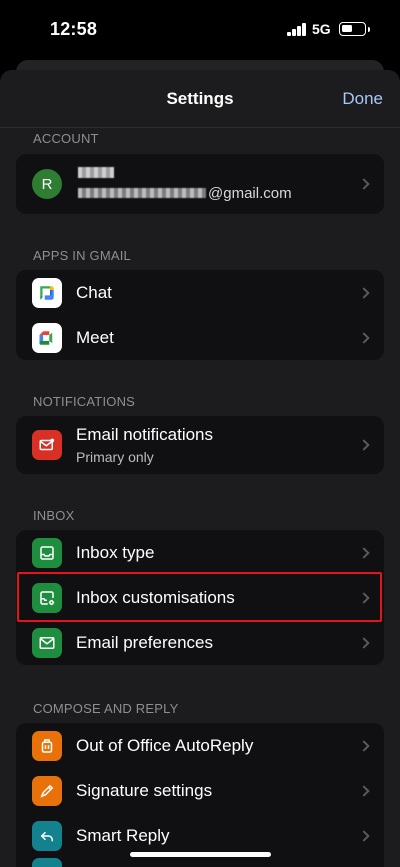 This screenshot has height=867, width=400. What do you see at coordinates (200, 854) in the screenshot?
I see `home-indicator` at bounding box center [200, 854].